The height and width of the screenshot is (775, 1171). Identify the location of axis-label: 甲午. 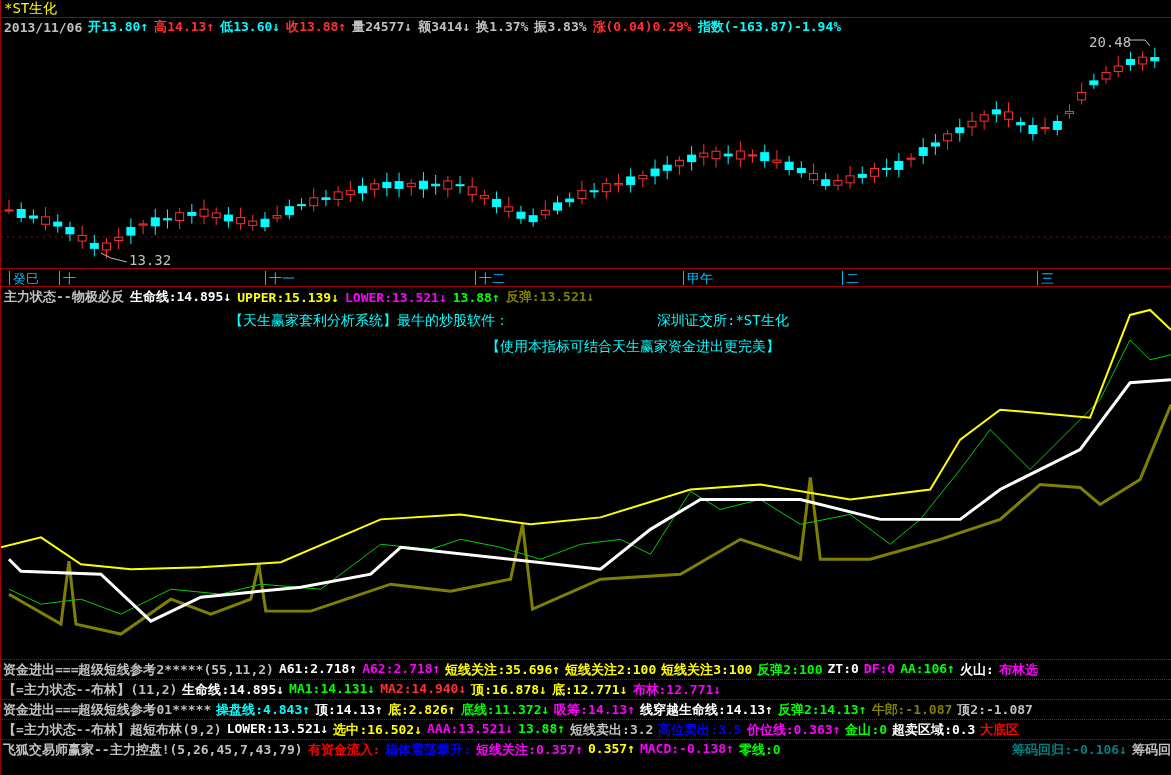
(700, 279).